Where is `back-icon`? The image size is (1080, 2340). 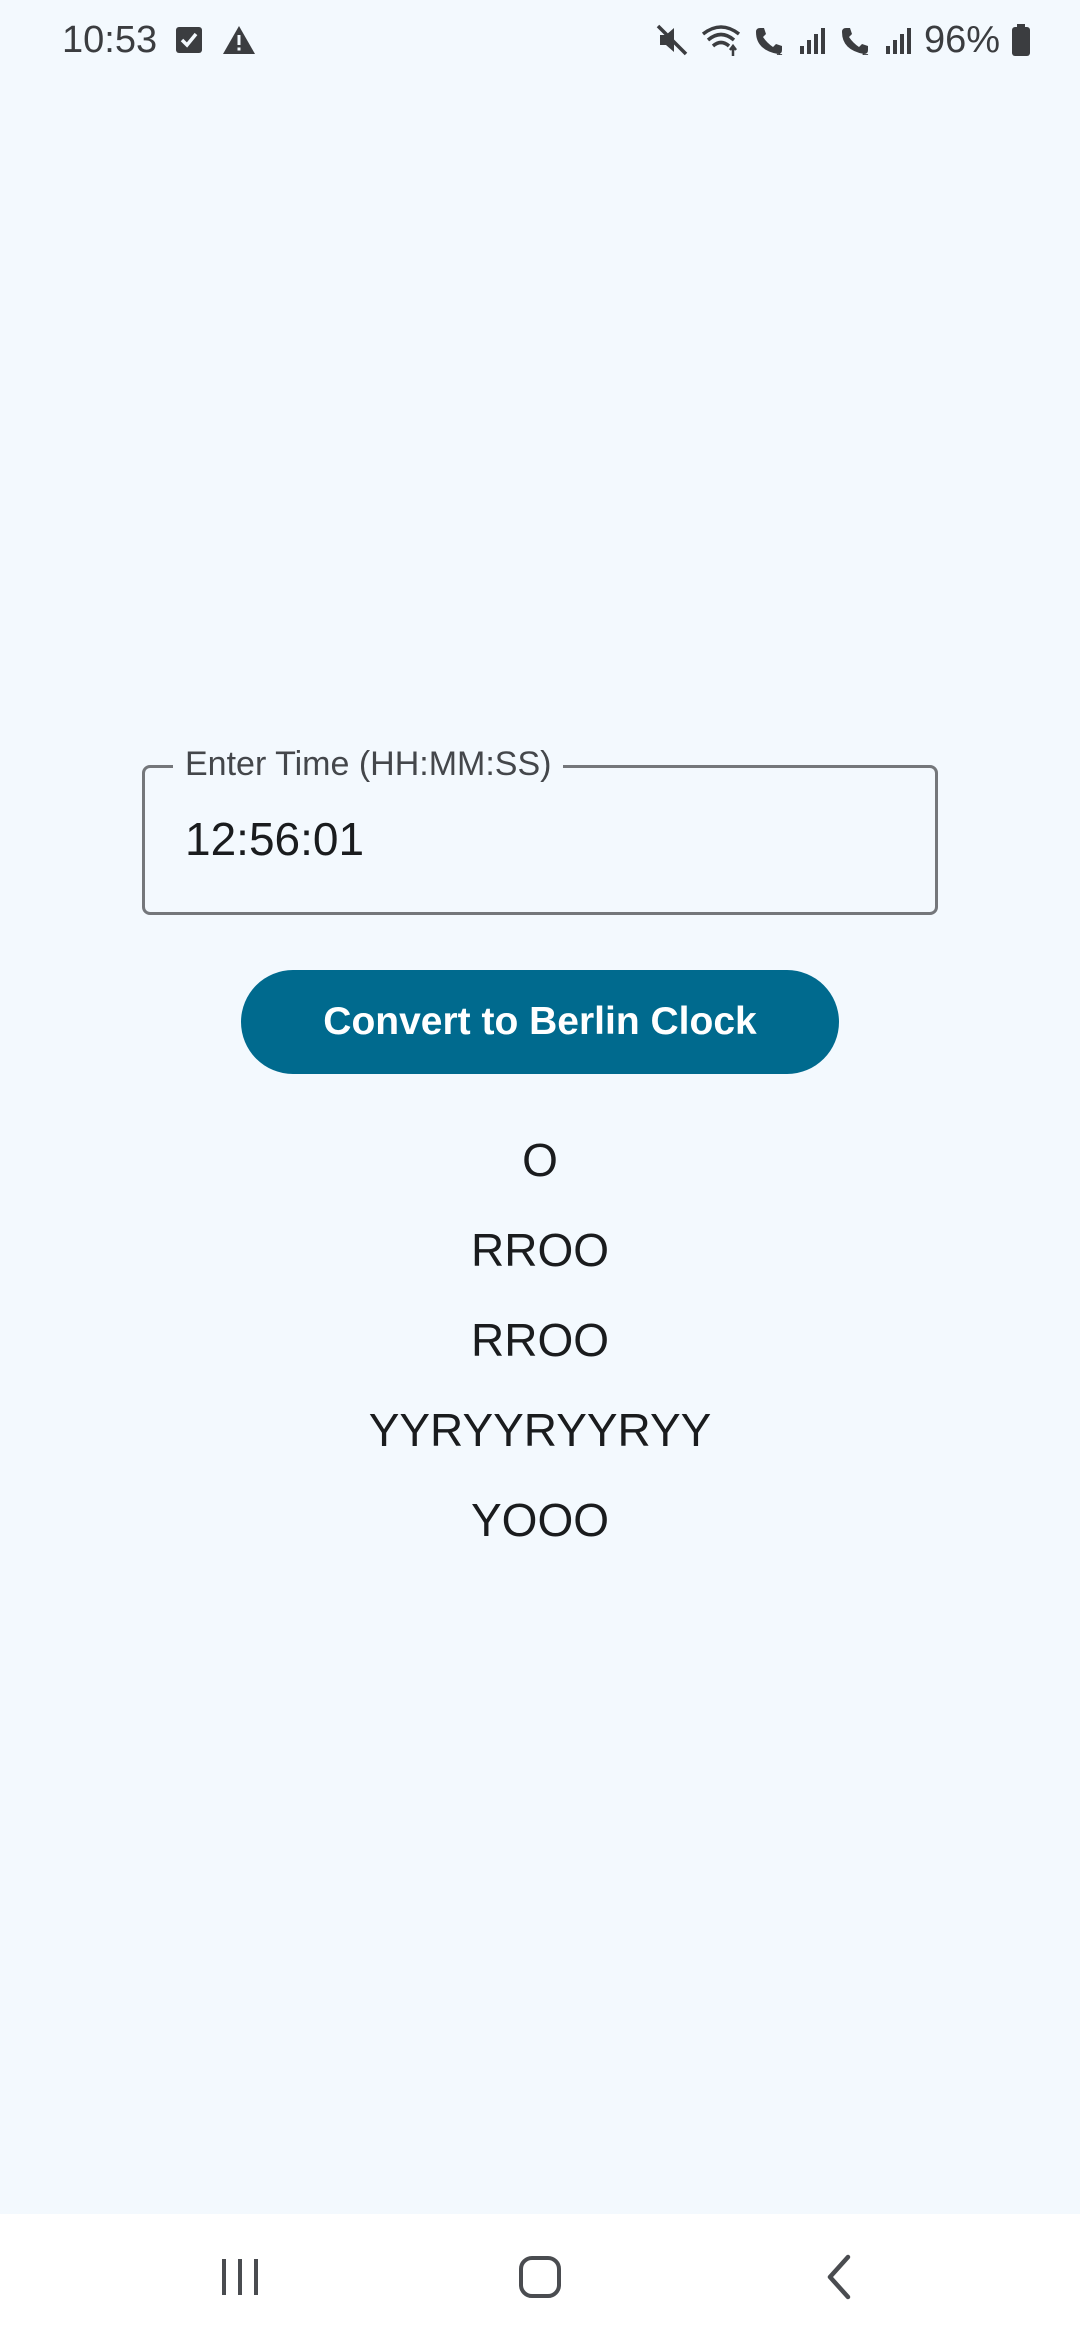 back-icon is located at coordinates (839, 2277).